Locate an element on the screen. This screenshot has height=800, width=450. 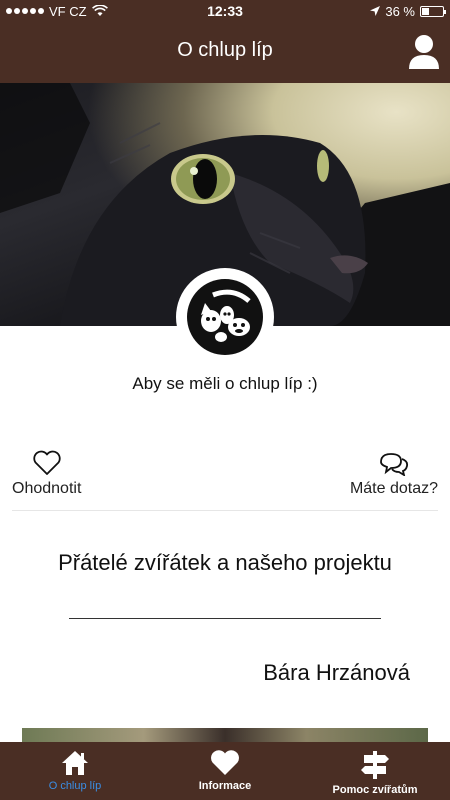
question-label: Máte dotaz? is located at coordinates (393, 488).